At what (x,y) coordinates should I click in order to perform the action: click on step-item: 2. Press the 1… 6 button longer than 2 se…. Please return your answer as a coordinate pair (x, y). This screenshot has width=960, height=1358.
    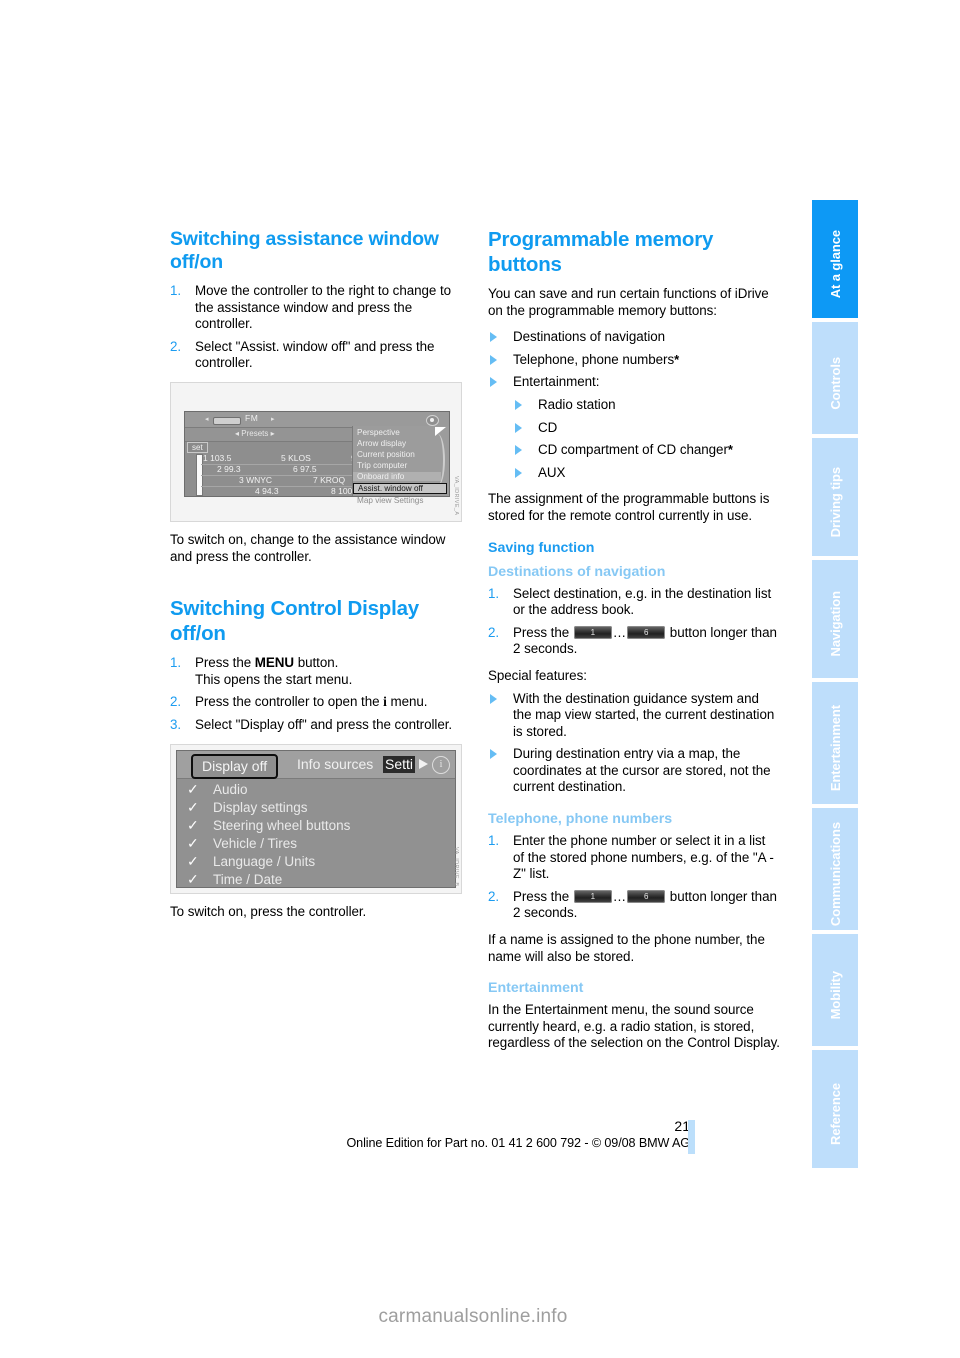
    Looking at the image, I should click on (634, 641).